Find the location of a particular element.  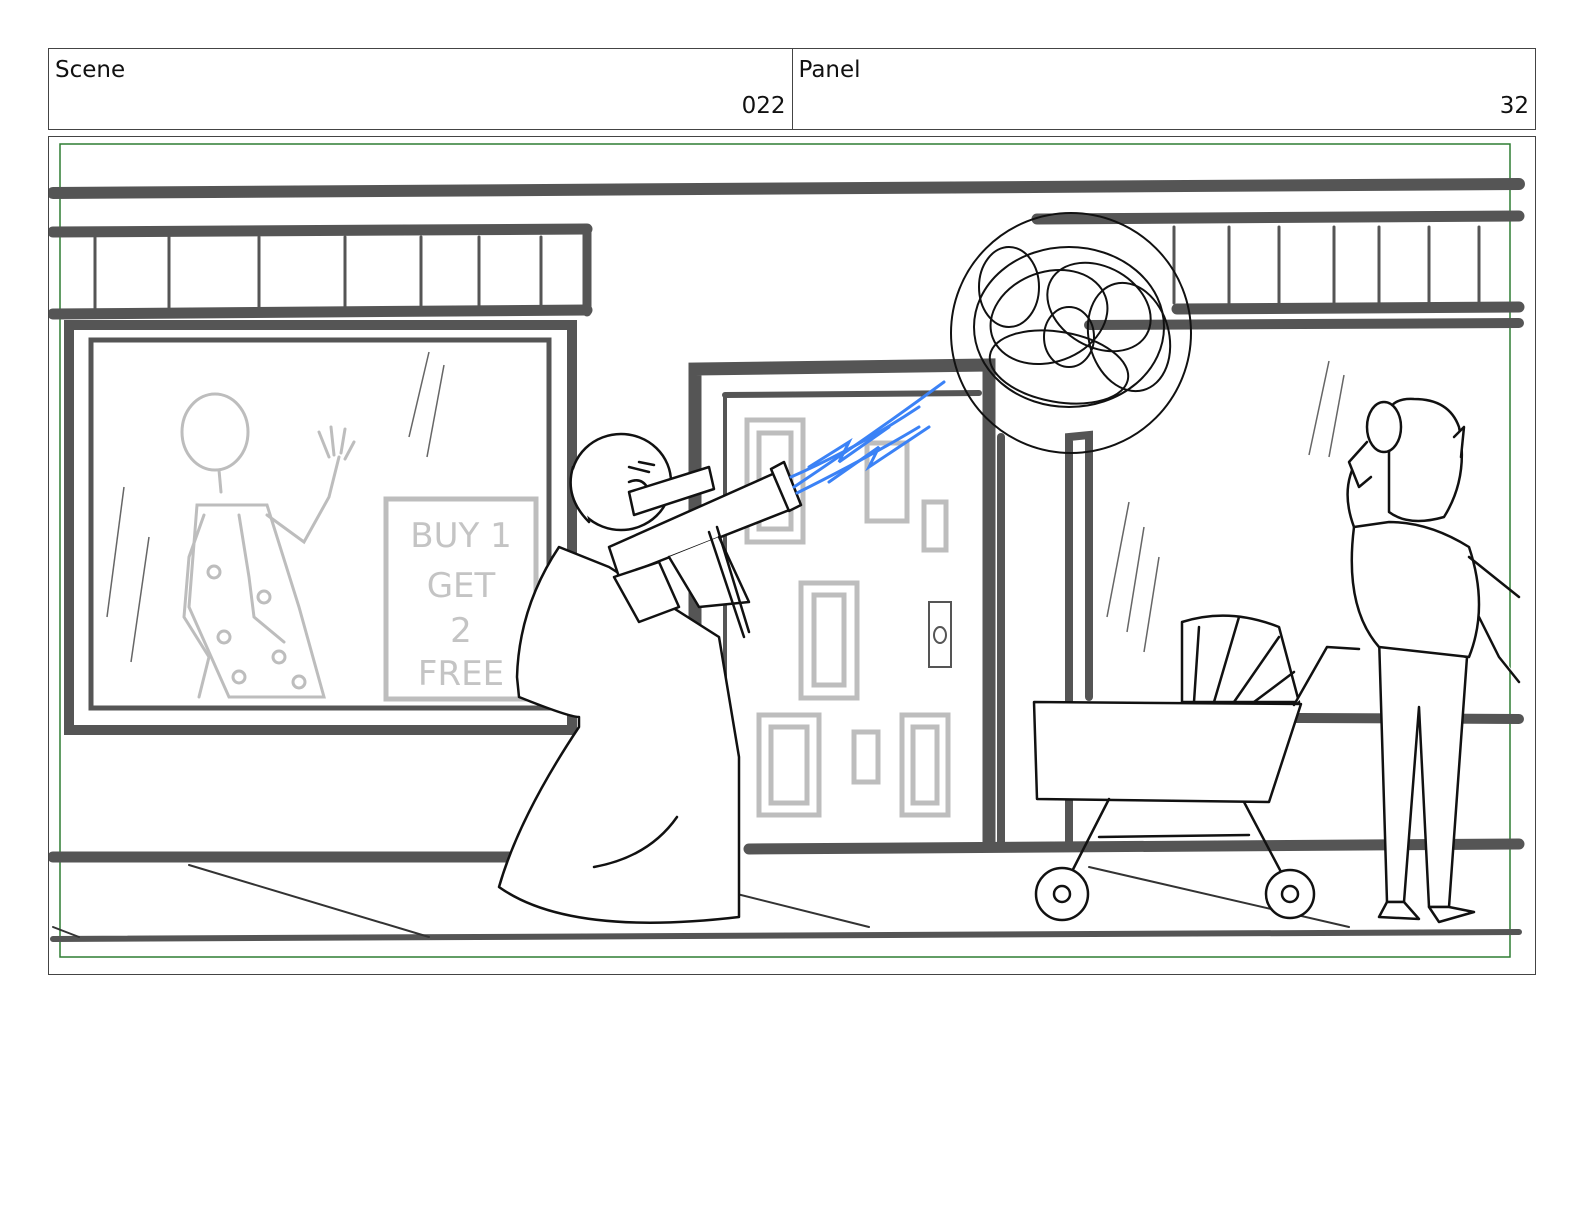

door-lock-icon is located at coordinates (940, 634).